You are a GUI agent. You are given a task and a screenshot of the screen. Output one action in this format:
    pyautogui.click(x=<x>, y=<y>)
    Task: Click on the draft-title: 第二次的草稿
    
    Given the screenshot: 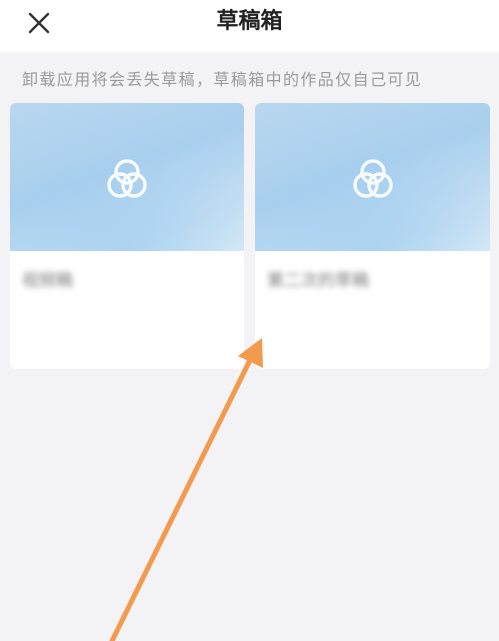 What is the action you would take?
    pyautogui.click(x=318, y=281)
    